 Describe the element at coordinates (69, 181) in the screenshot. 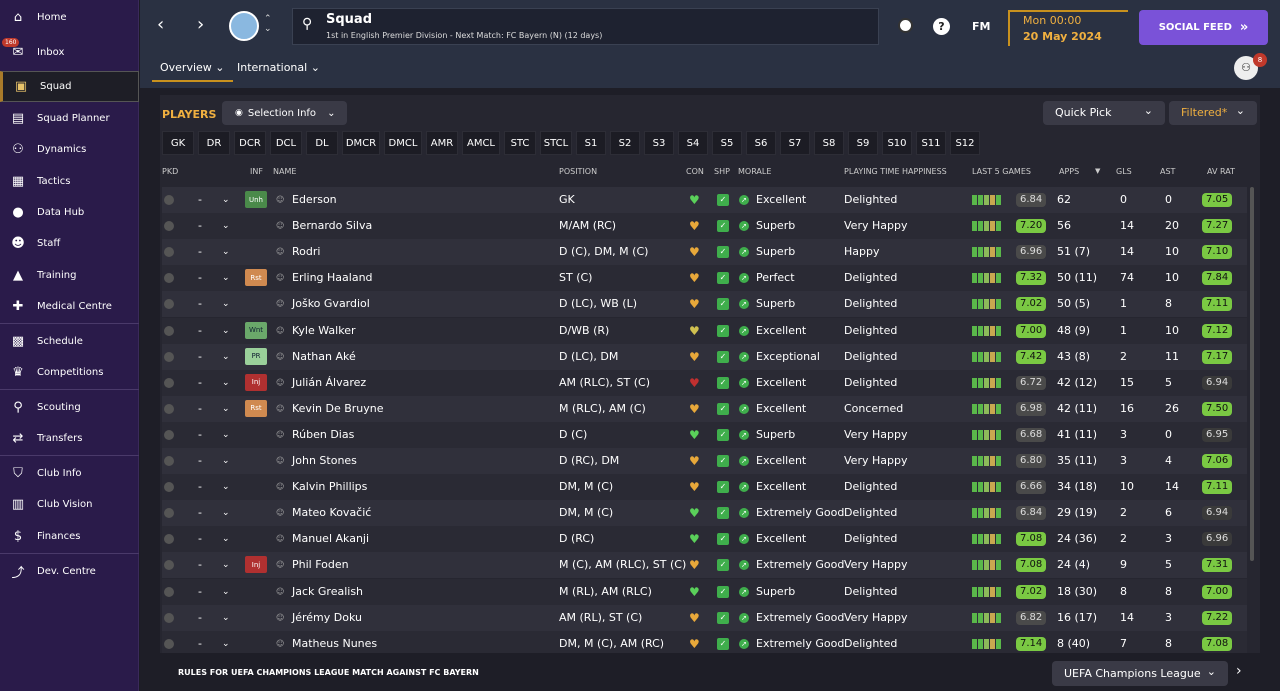

I see `sidebar-item-tactics: ▦ Tactics` at that location.